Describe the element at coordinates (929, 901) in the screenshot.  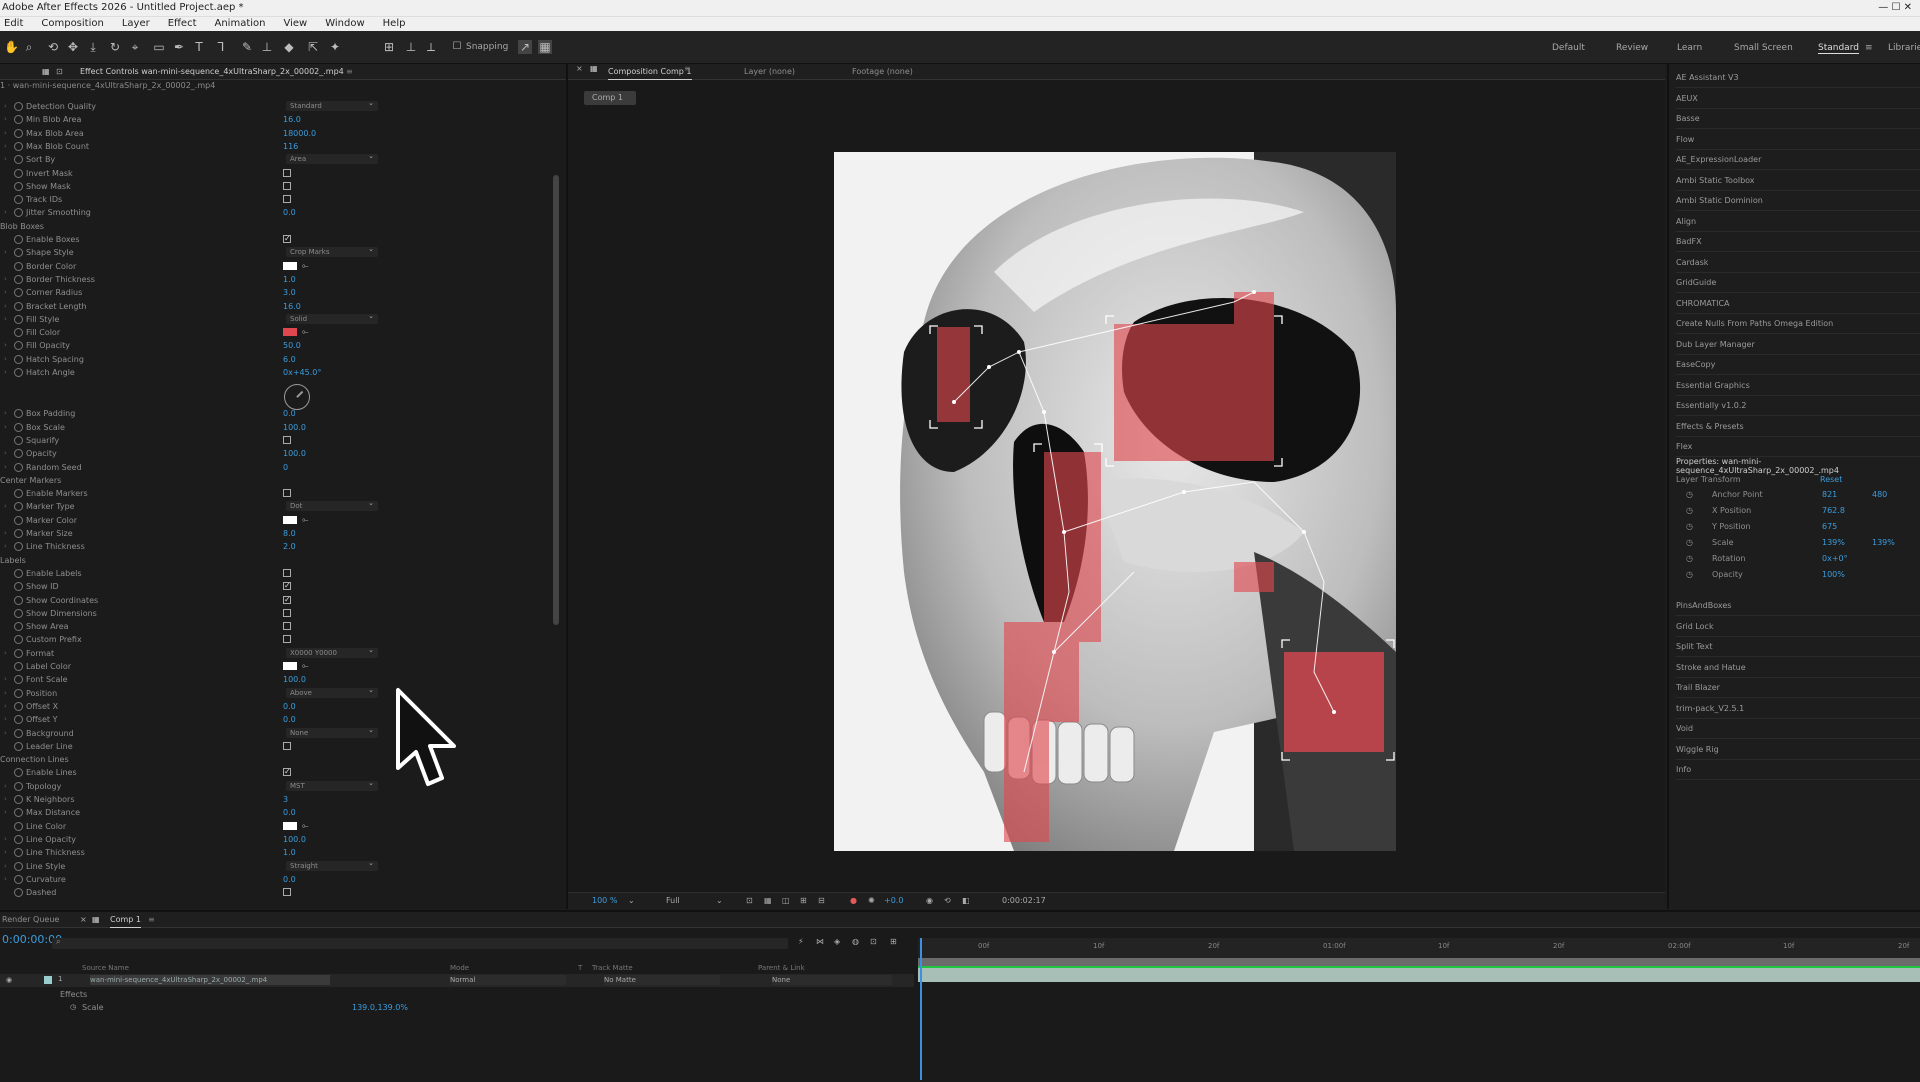
I see `snapshot-icon: ◉` at that location.